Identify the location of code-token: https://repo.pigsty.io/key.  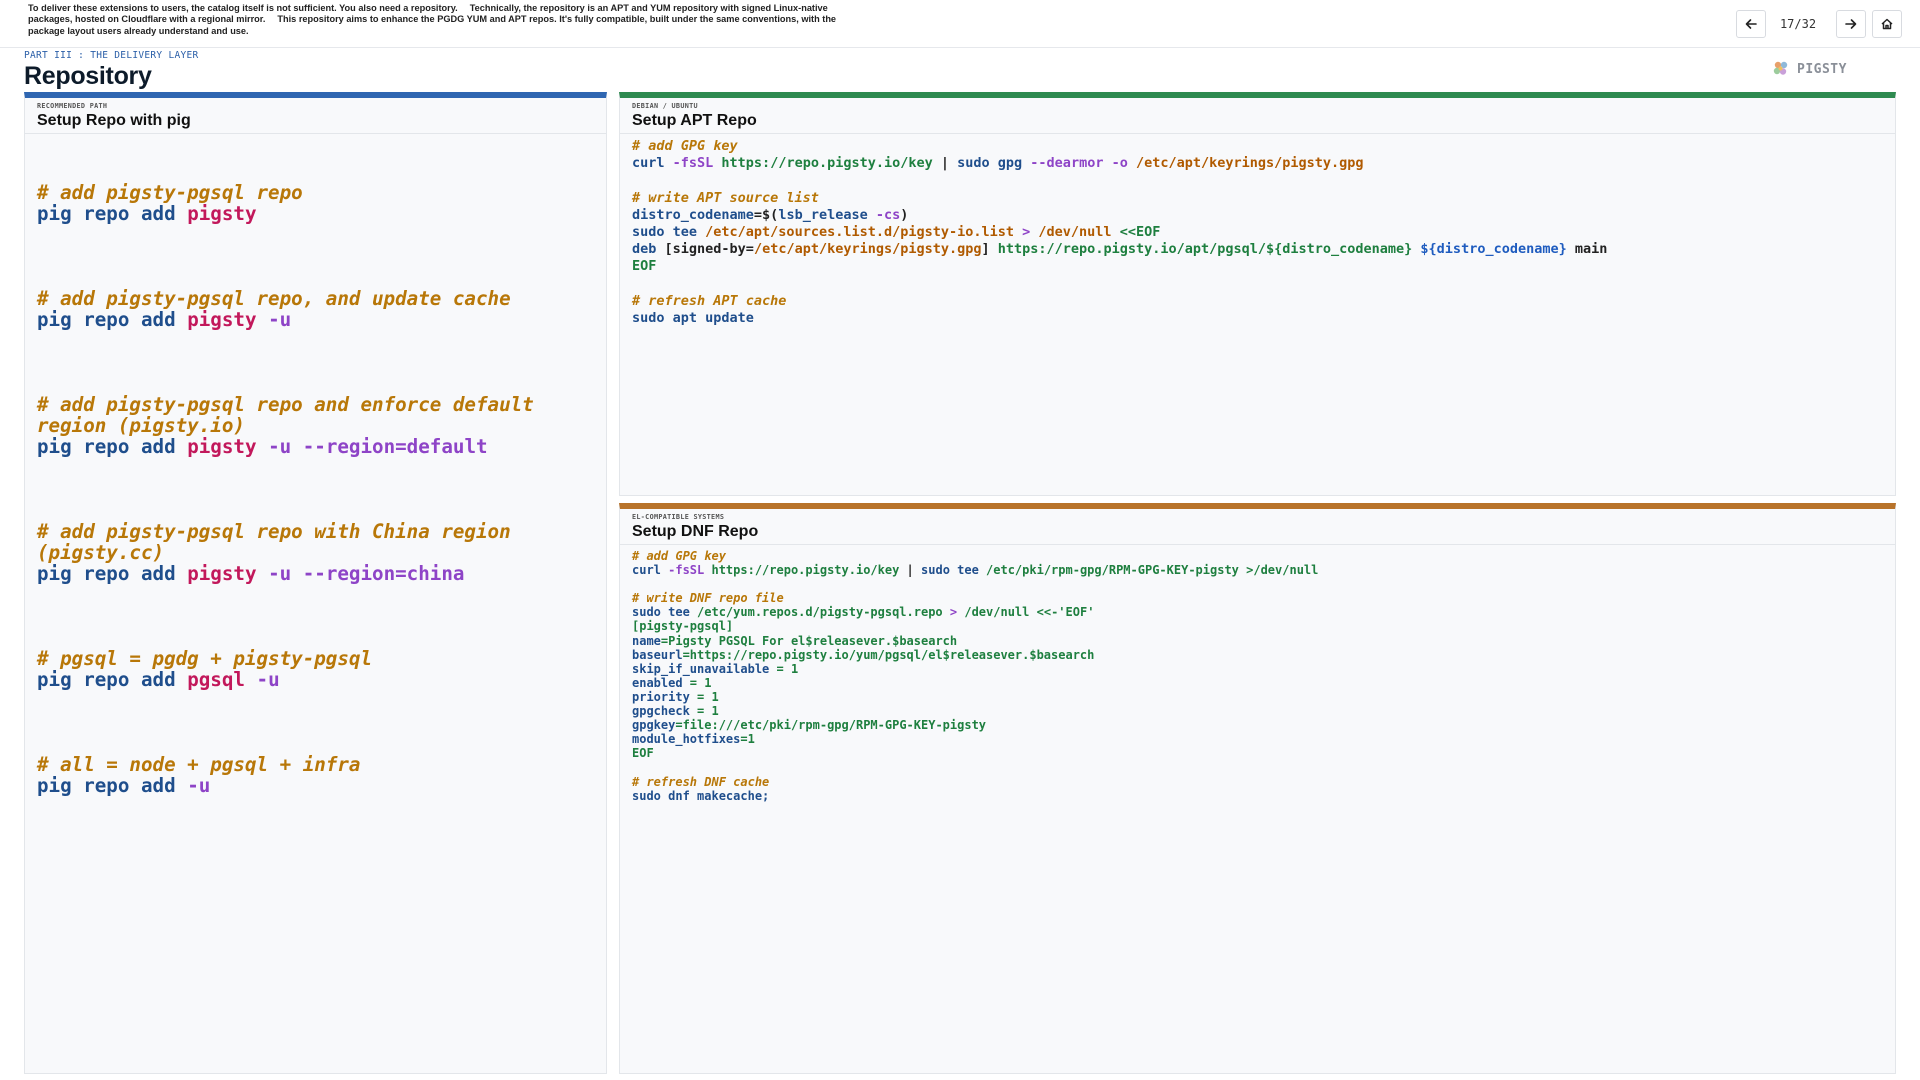
(805, 570).